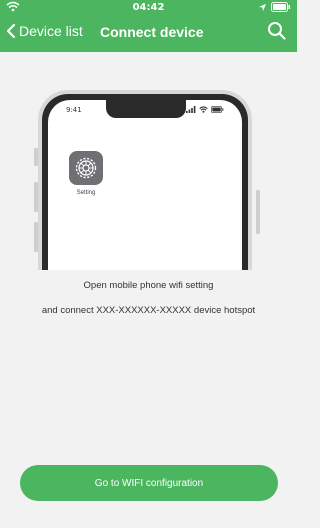  I want to click on location-arrow-icon, so click(262, 7).